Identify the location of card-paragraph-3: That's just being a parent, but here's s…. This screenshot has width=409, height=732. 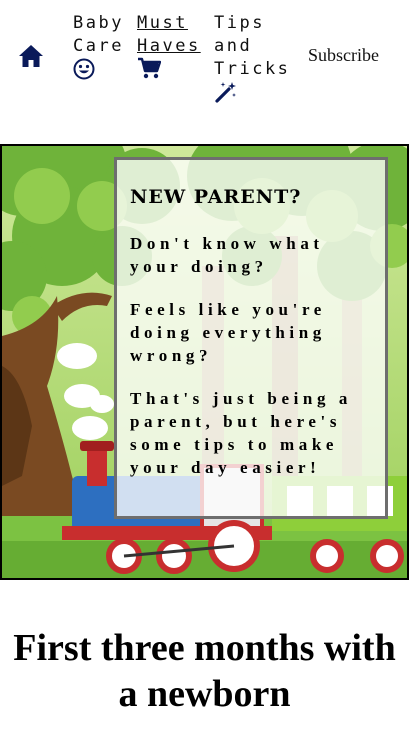
(241, 433).